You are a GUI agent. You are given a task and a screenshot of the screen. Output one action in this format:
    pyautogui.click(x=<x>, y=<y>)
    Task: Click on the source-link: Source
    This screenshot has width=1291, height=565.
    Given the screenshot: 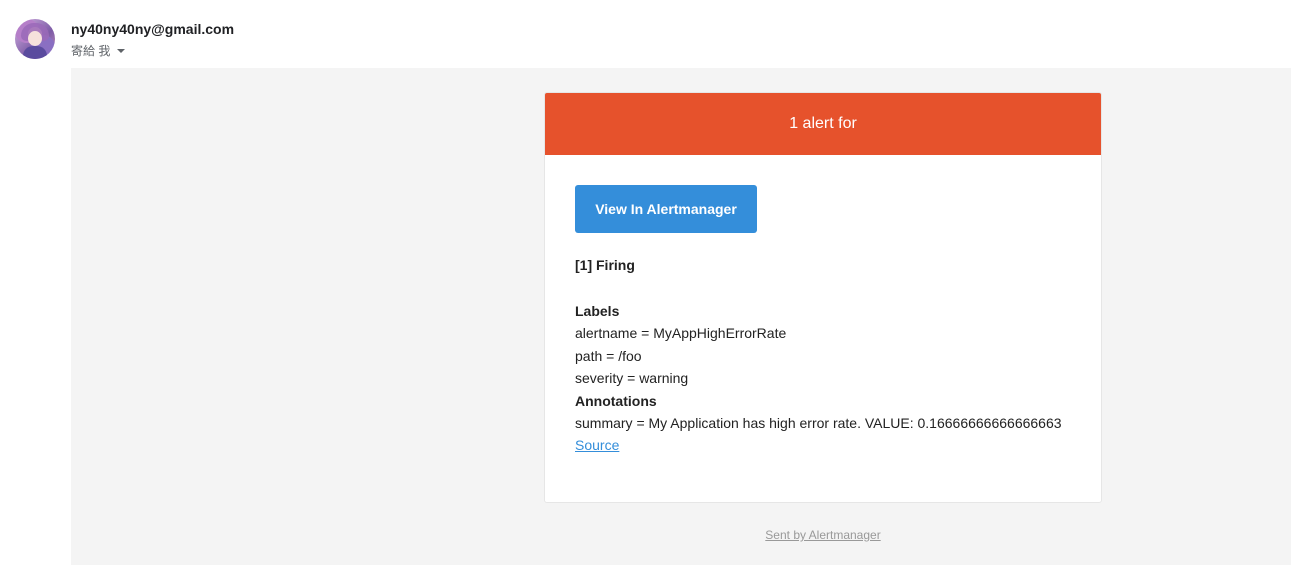 What is the action you would take?
    pyautogui.click(x=597, y=445)
    